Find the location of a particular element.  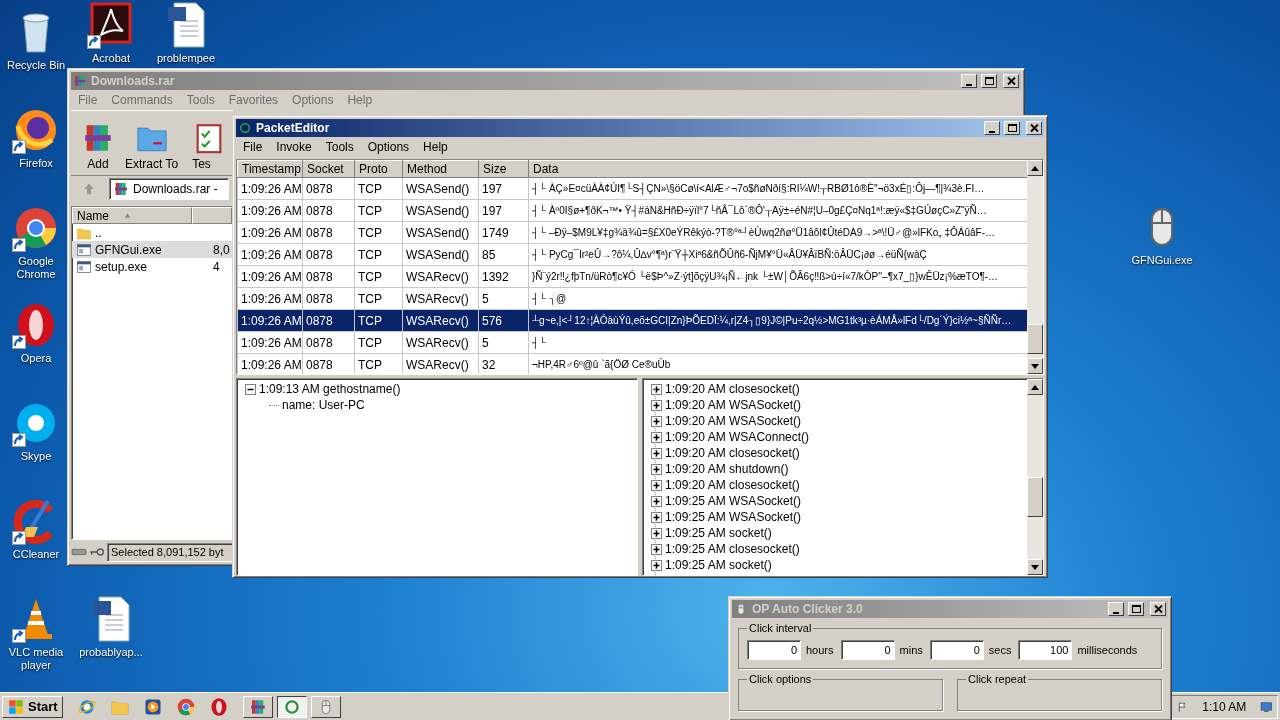

taskbar-button is located at coordinates (291, 706).